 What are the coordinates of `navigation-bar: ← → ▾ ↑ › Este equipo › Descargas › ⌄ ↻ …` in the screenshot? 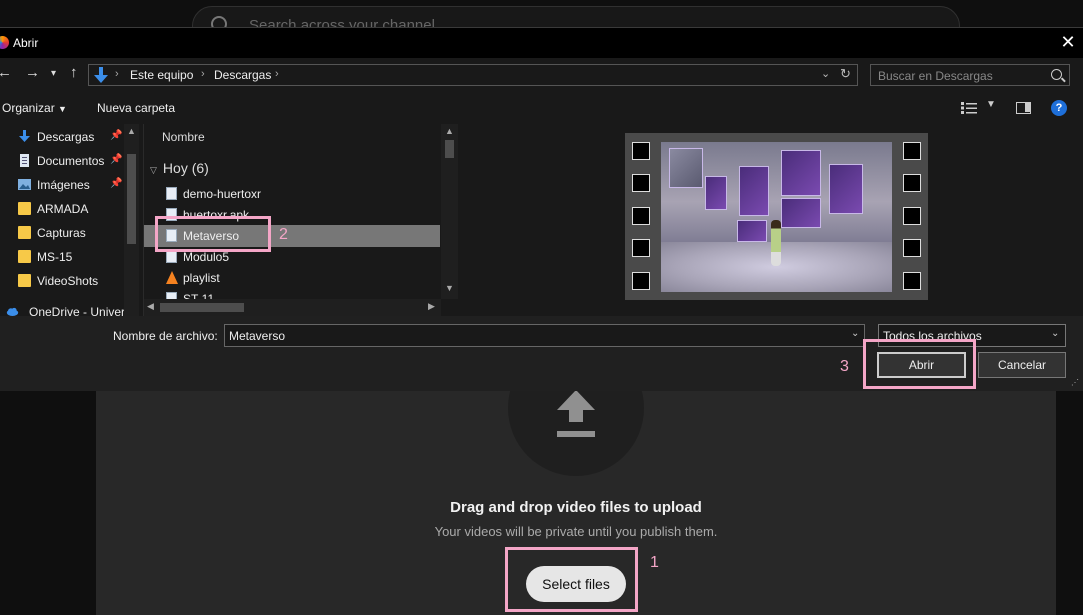 It's located at (541, 74).